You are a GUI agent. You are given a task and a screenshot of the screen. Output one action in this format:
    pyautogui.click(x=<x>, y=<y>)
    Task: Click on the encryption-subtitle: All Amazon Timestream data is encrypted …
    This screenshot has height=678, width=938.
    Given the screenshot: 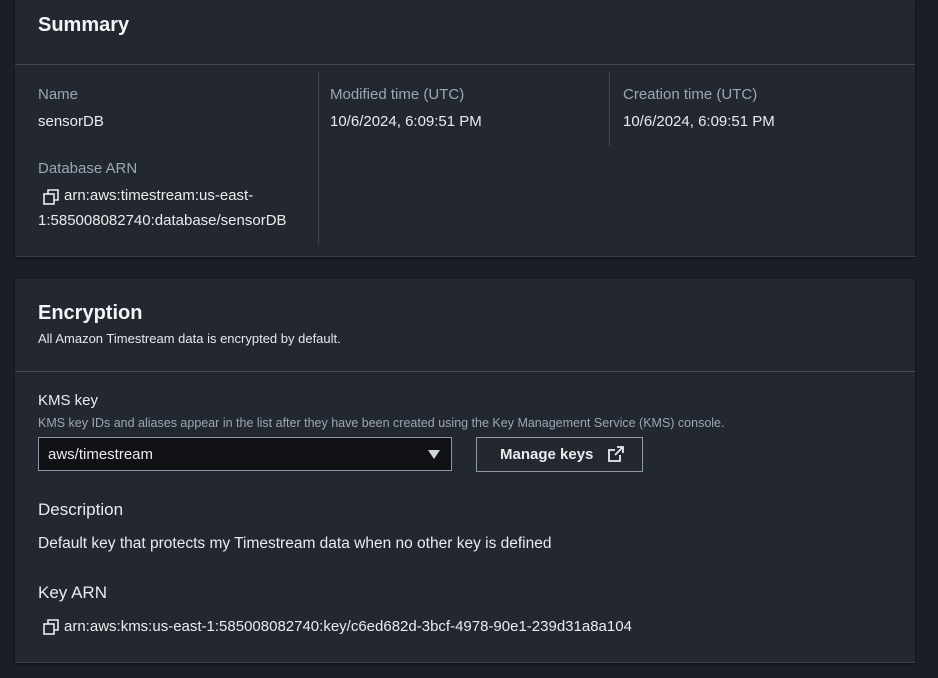 What is the action you would take?
    pyautogui.click(x=189, y=338)
    